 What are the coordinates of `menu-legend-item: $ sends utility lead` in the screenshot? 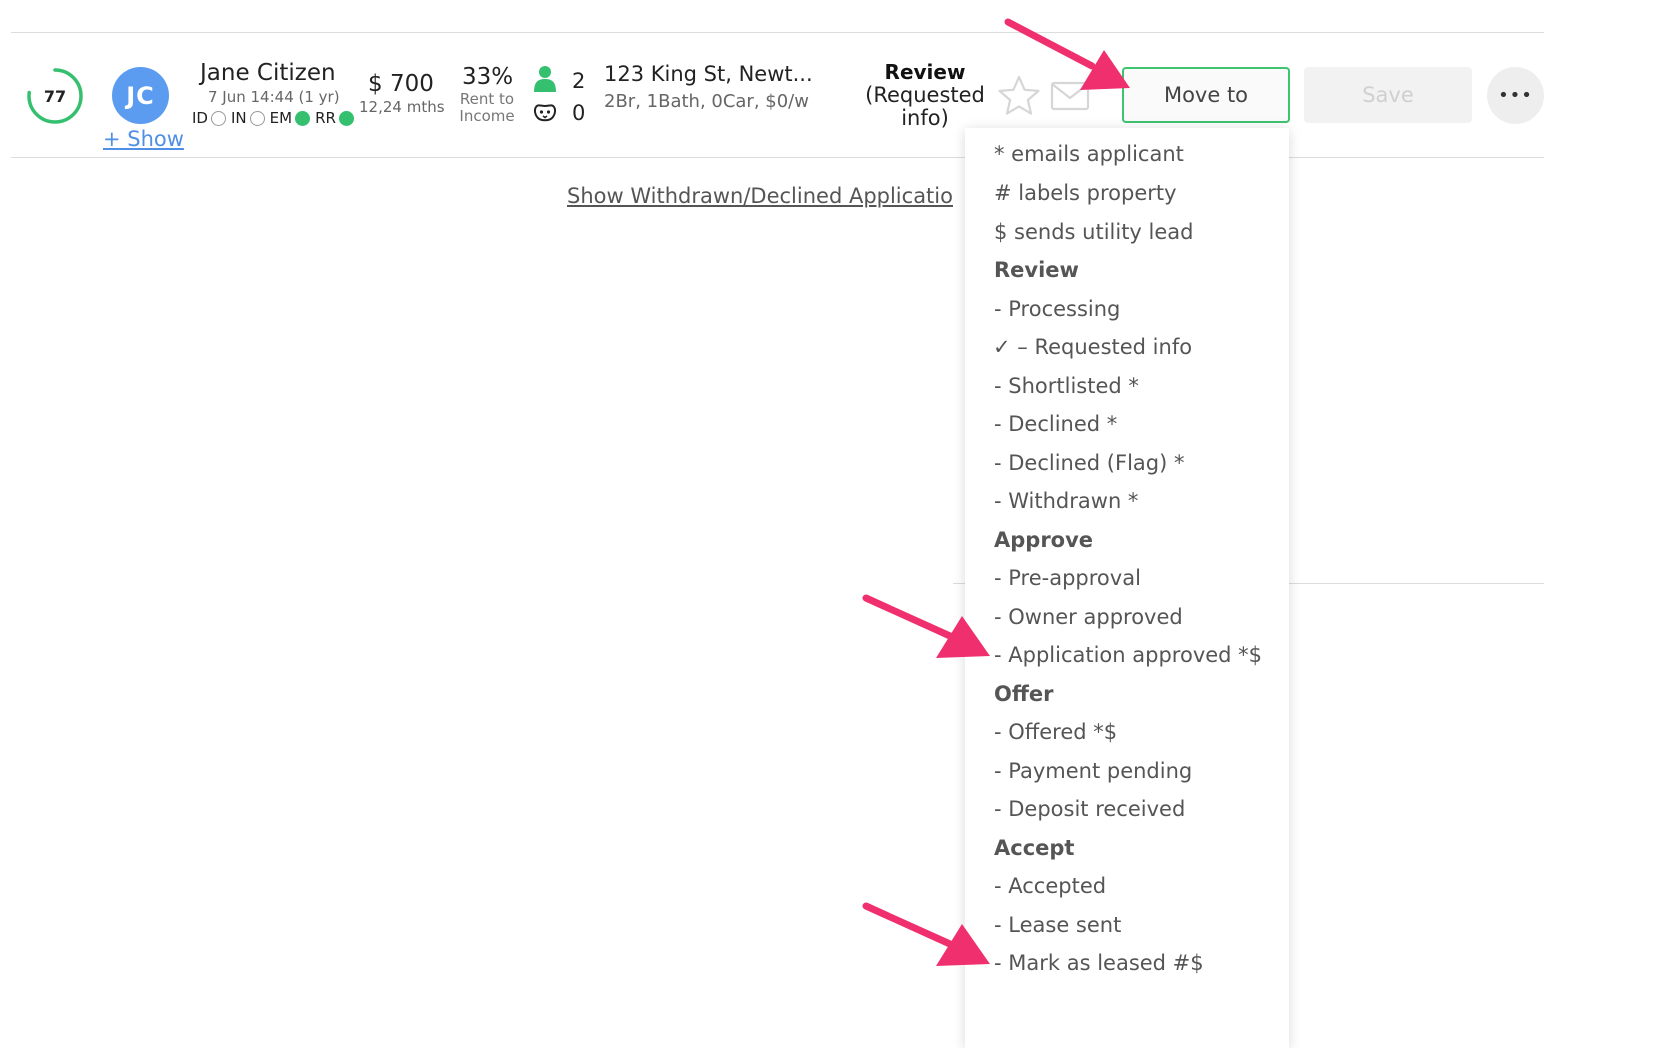 It's located at (1094, 232).